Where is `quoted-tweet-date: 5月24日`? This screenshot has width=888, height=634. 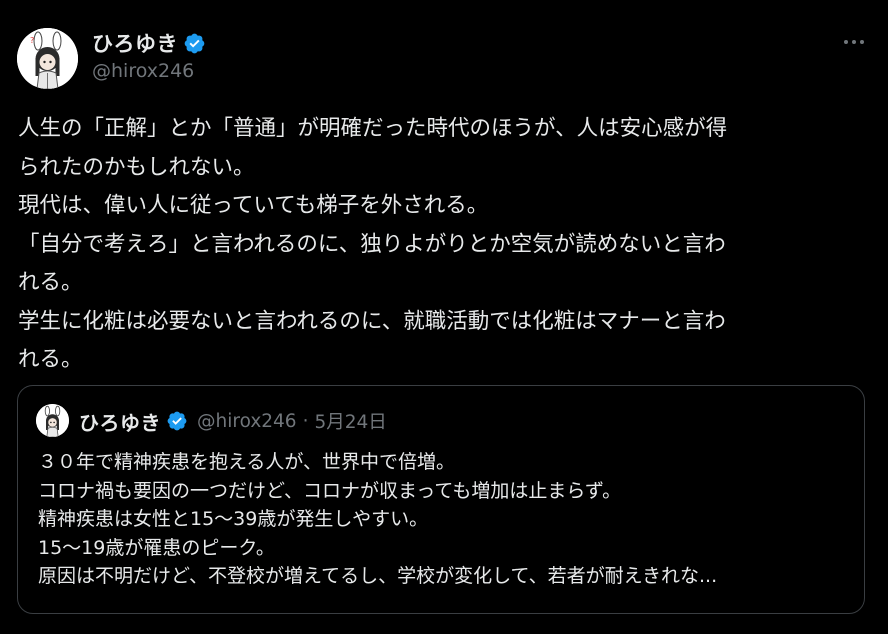 quoted-tweet-date: 5月24日 is located at coordinates (350, 421).